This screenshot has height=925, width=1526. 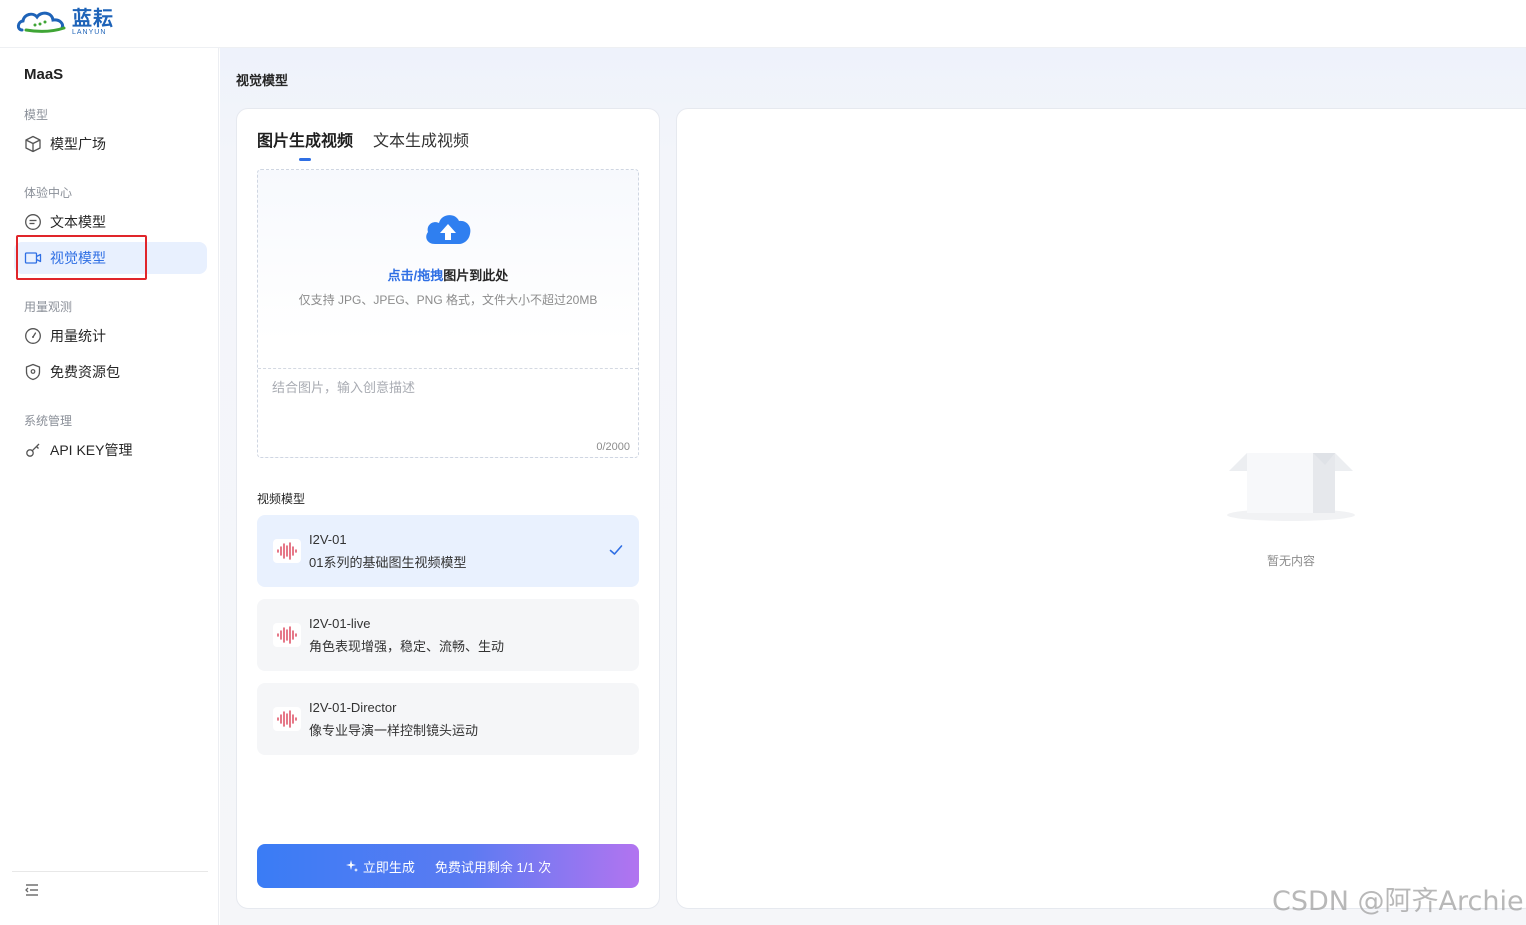 What do you see at coordinates (281, 499) in the screenshot?
I see `video-model-label: 视频模型` at bounding box center [281, 499].